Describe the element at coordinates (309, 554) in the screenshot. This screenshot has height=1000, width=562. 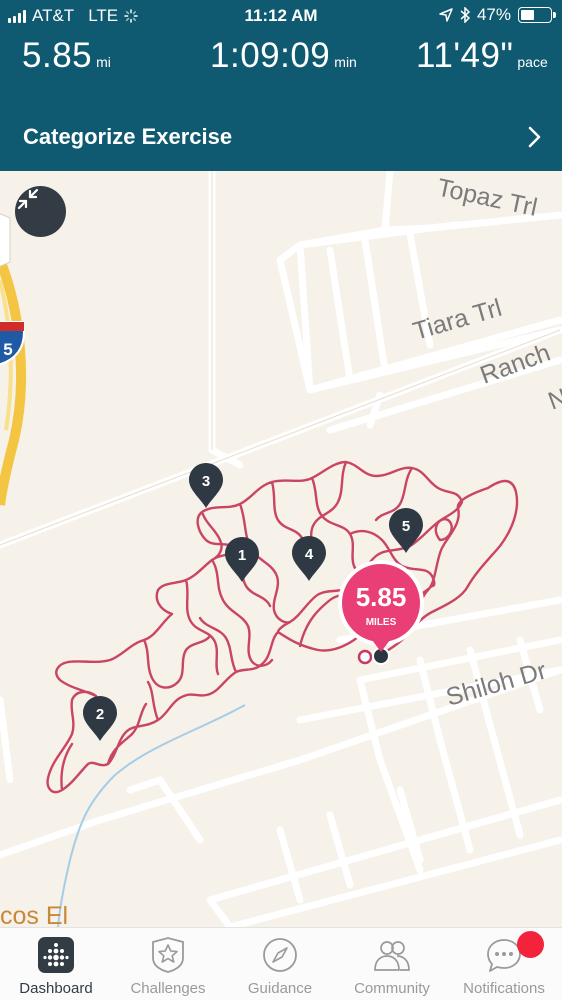
I see `mile-marker-label: 4` at that location.